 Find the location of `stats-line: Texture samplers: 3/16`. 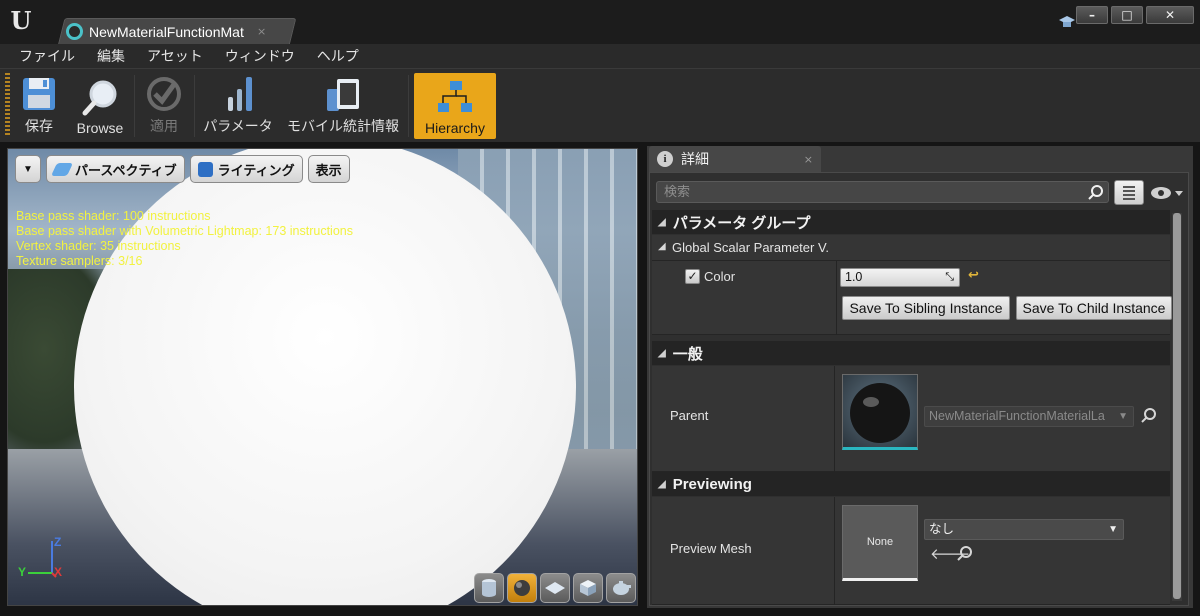

stats-line: Texture samplers: 3/16 is located at coordinates (79, 261).